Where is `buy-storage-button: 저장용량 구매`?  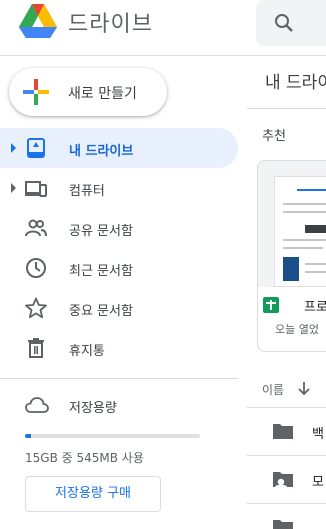 buy-storage-button: 저장용량 구매 is located at coordinates (93, 494).